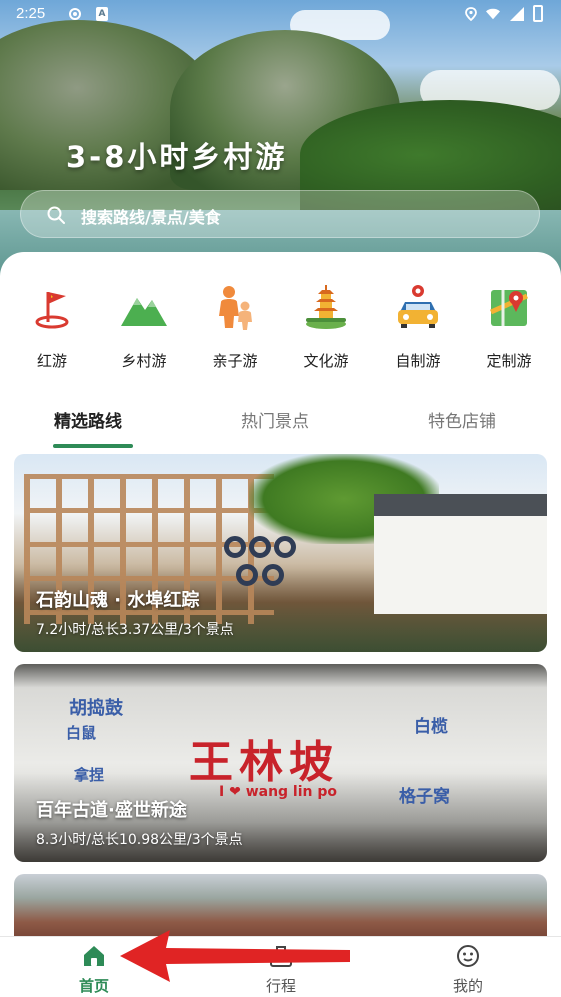 Image resolution: width=561 pixels, height=997 pixels. Describe the element at coordinates (264, 762) in the screenshot. I see `card-image-signage: 王林坡` at that location.